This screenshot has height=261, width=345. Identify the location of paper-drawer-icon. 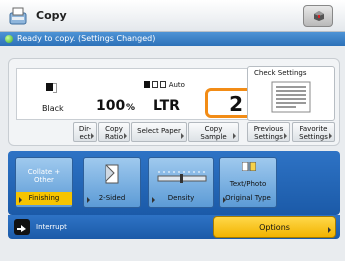
(147, 84).